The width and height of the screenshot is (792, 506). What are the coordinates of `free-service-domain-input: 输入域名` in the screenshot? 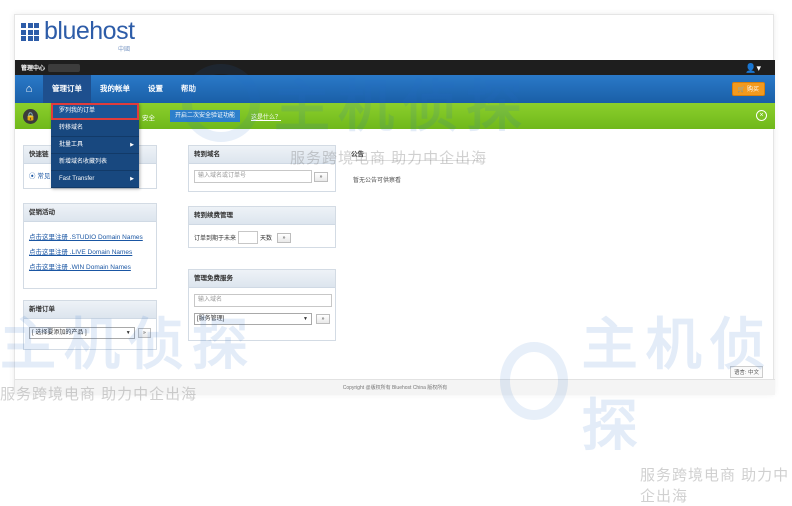 It's located at (263, 300).